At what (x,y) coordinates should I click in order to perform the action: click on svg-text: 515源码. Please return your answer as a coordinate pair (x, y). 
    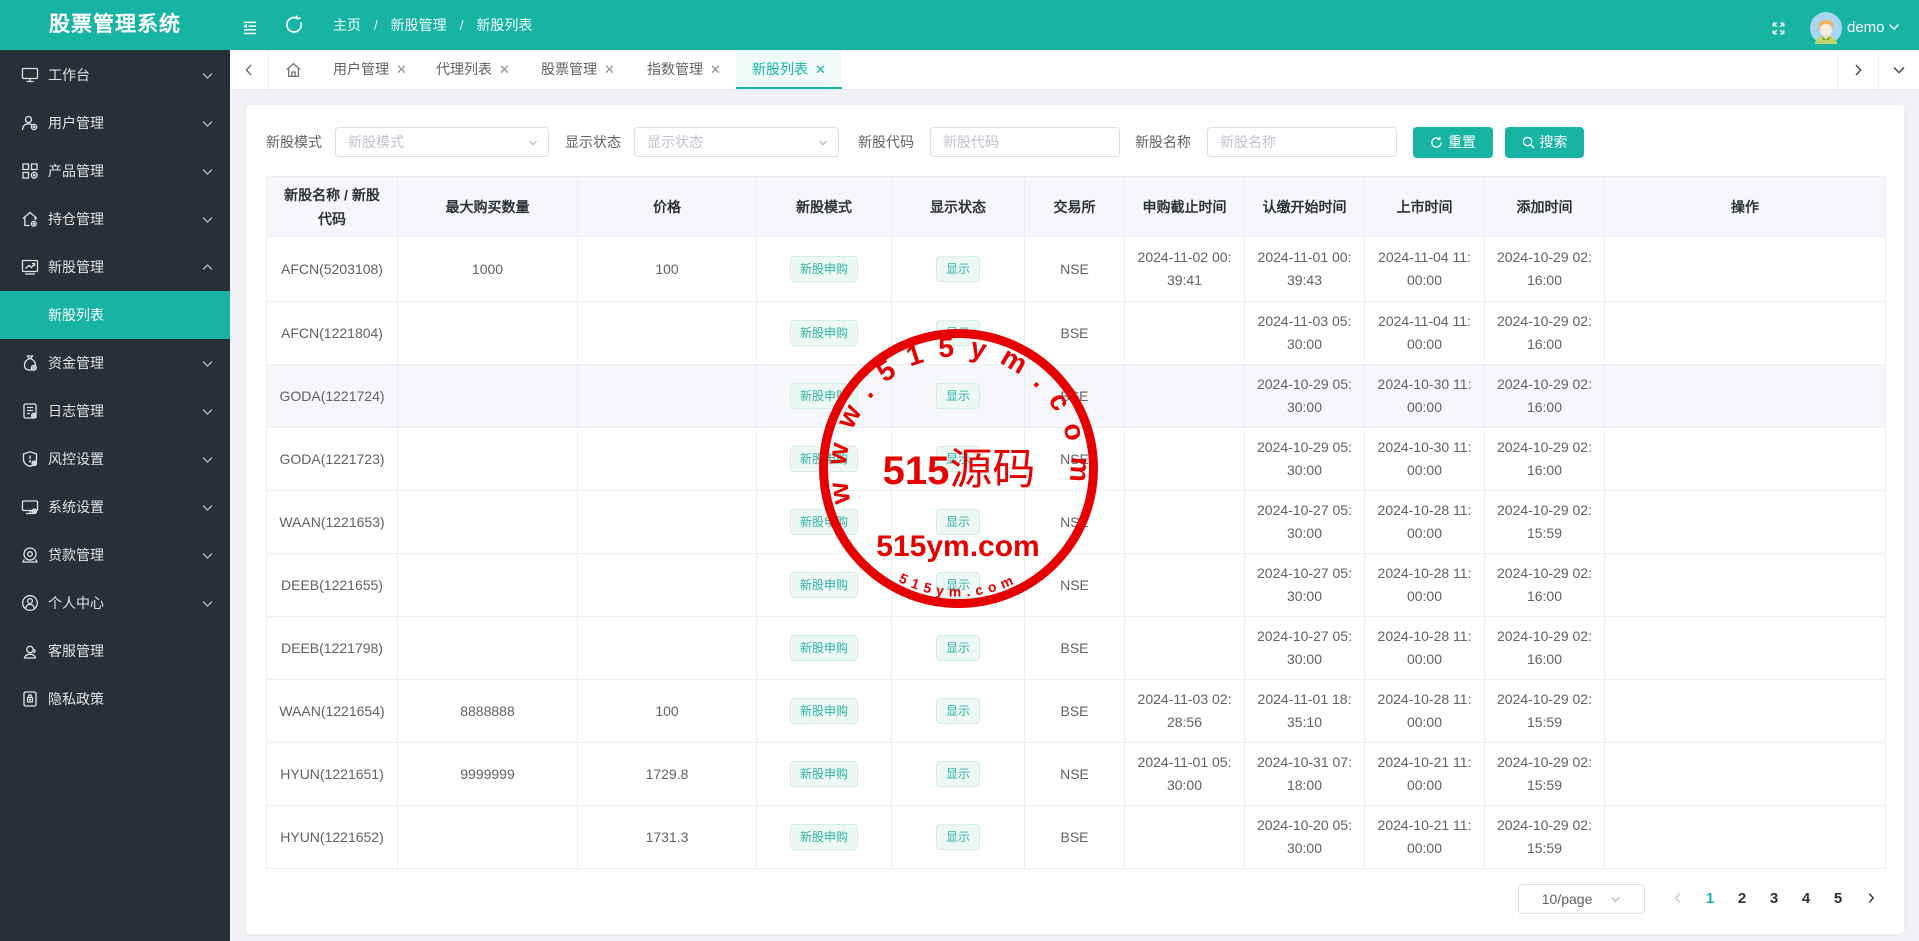
    Looking at the image, I should click on (959, 470).